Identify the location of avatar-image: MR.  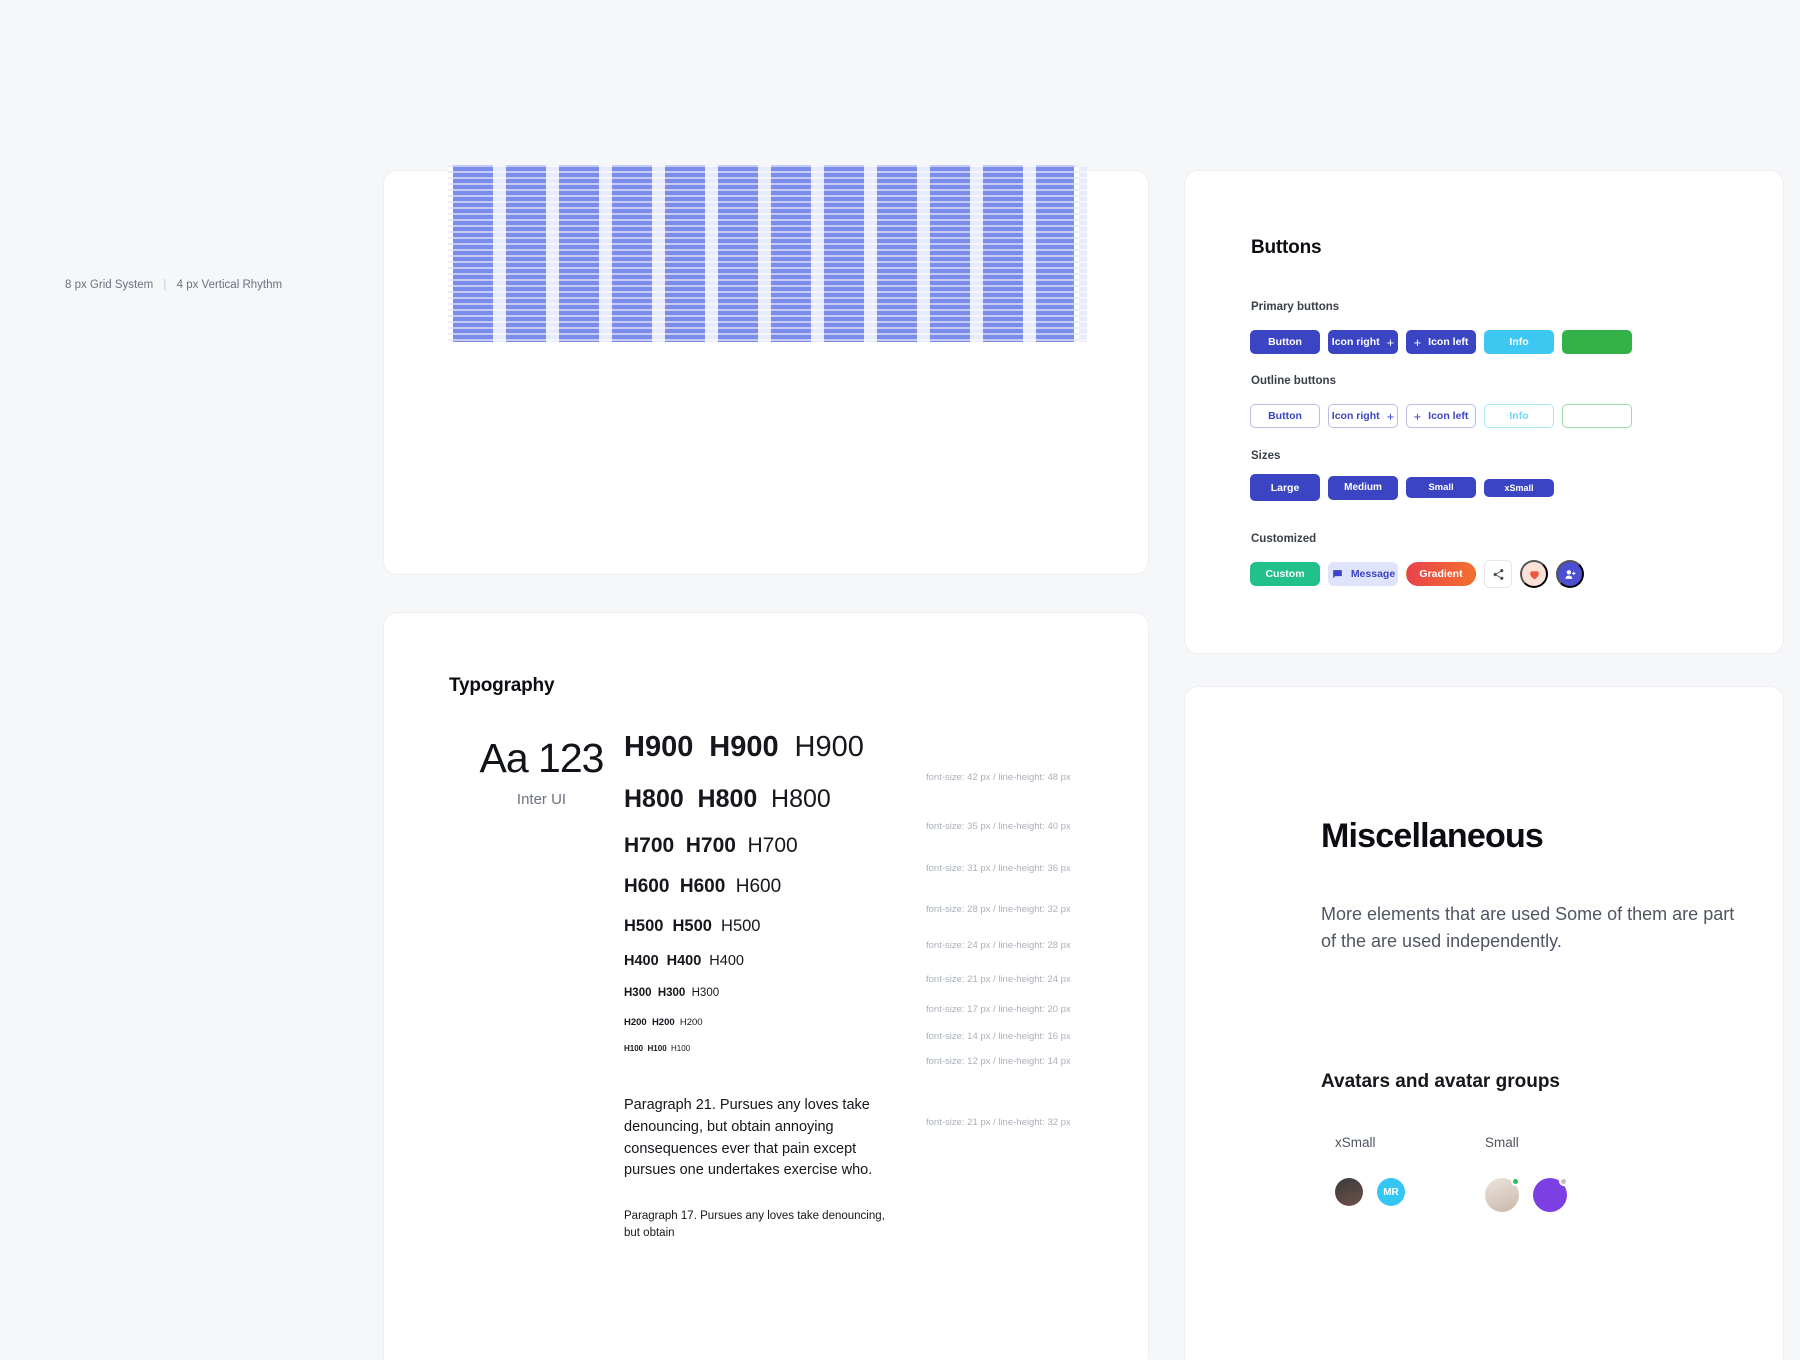
(1391, 1192).